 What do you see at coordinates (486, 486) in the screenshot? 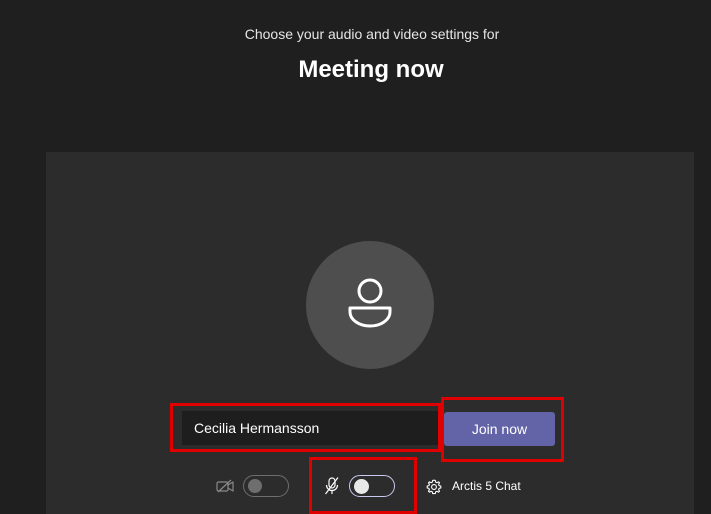
I see `audio-device-label: Arctis 5 Chat` at bounding box center [486, 486].